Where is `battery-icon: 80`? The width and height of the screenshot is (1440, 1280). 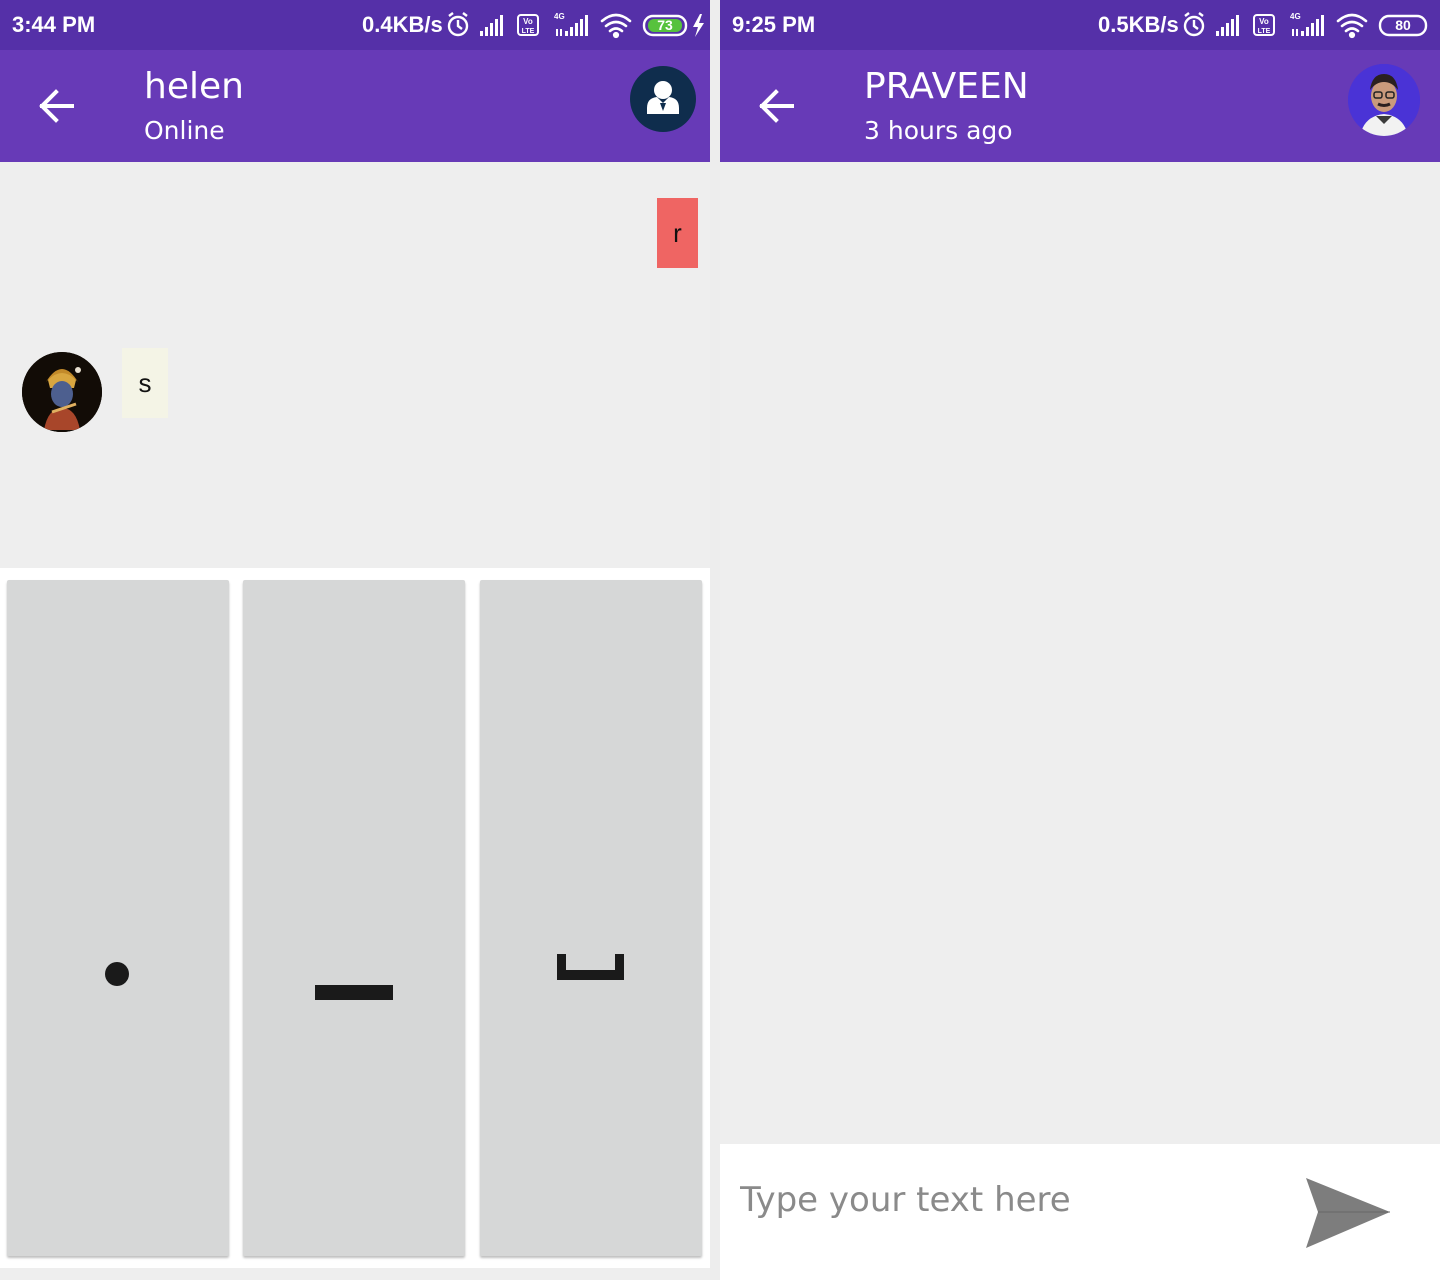
battery-icon: 80 is located at coordinates (1403, 25).